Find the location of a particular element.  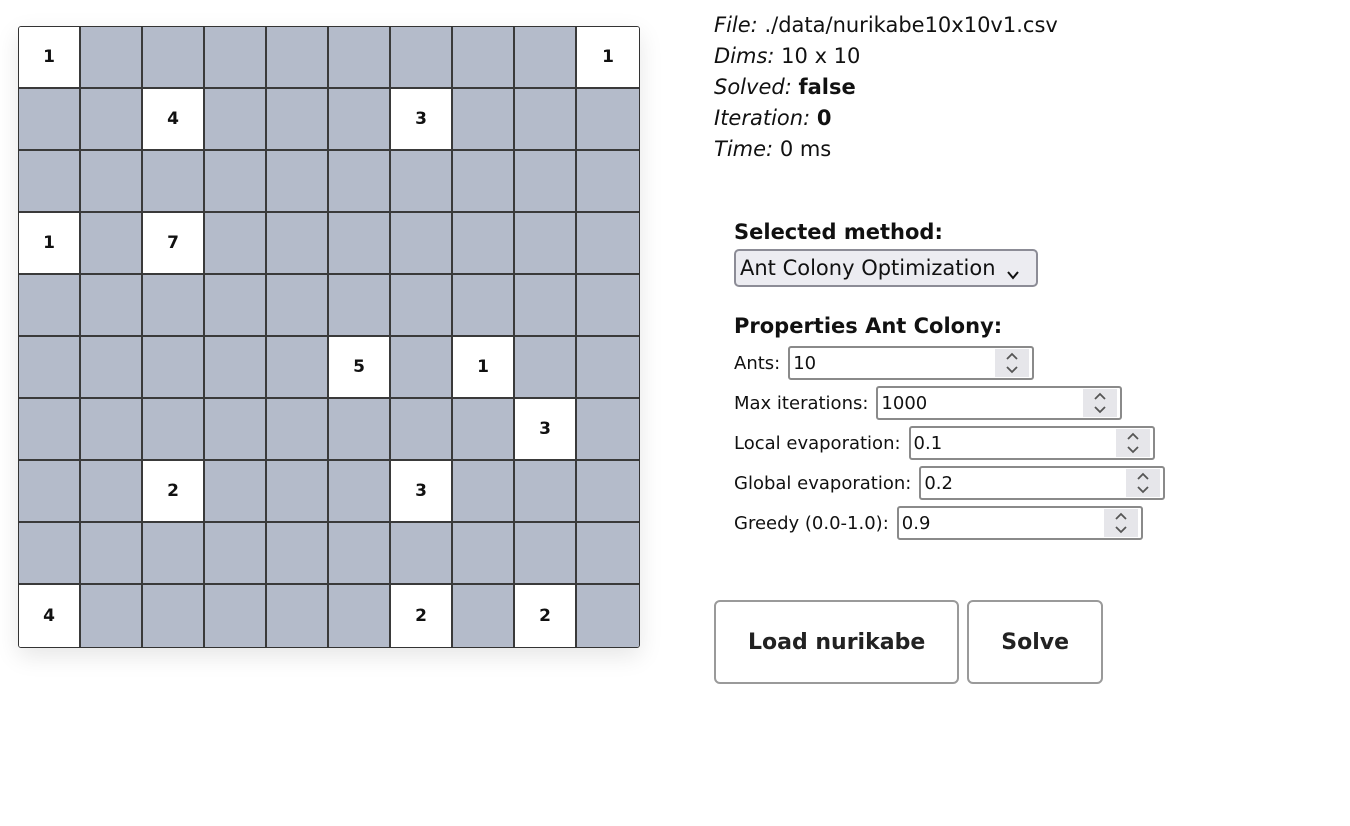

local-evaporation-value: 0.1 is located at coordinates (1013, 443).